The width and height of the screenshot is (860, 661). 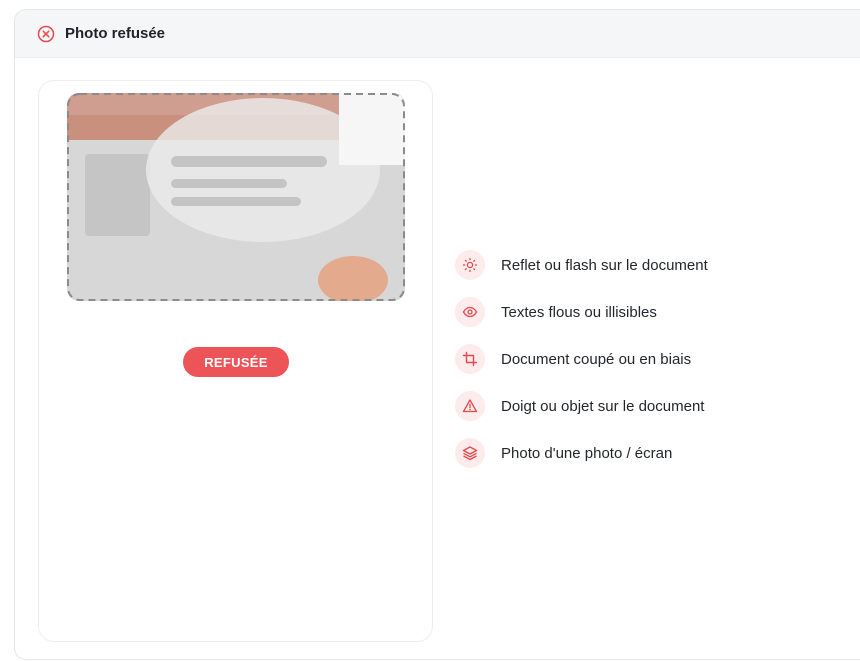 I want to click on warning-triangle-icon, so click(x=470, y=406).